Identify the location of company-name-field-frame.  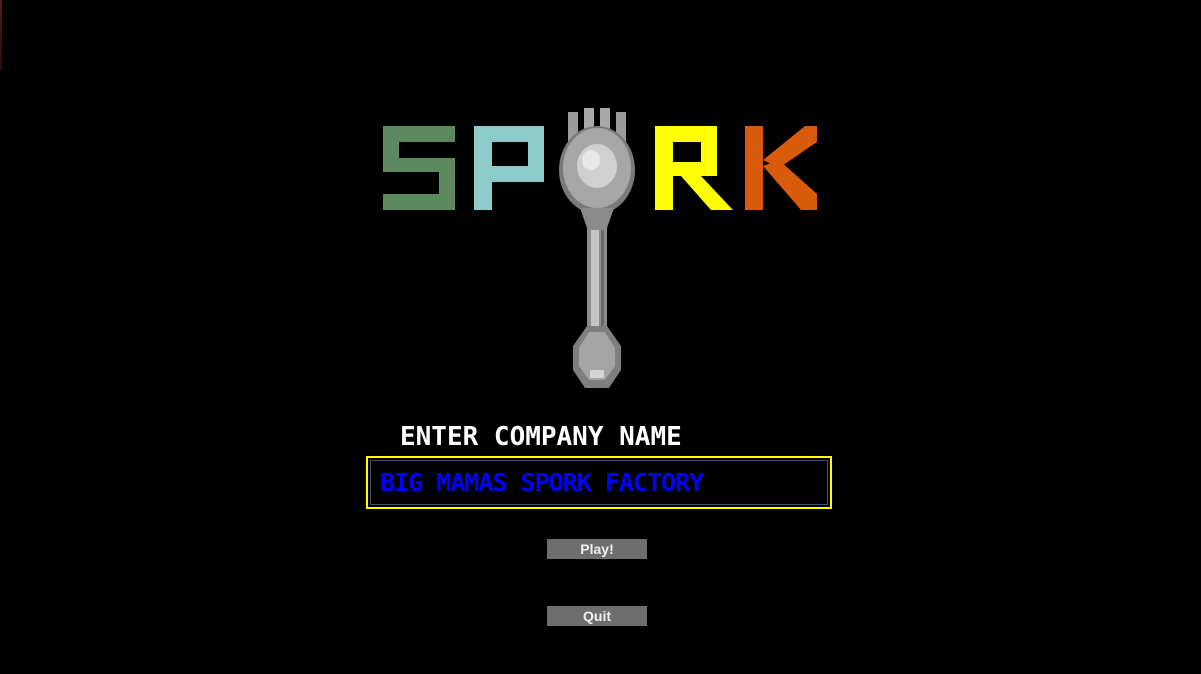
(599, 482).